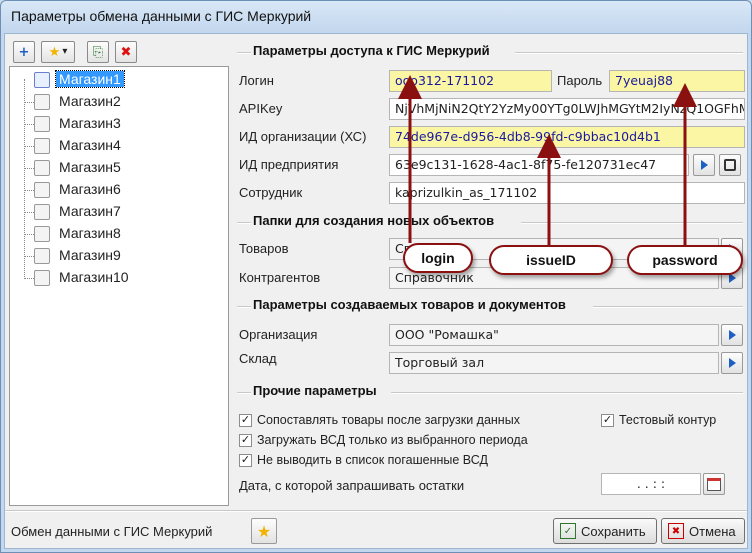 The width and height of the screenshot is (752, 553). I want to click on tree-item-shop10: Магазин10, so click(110, 278).